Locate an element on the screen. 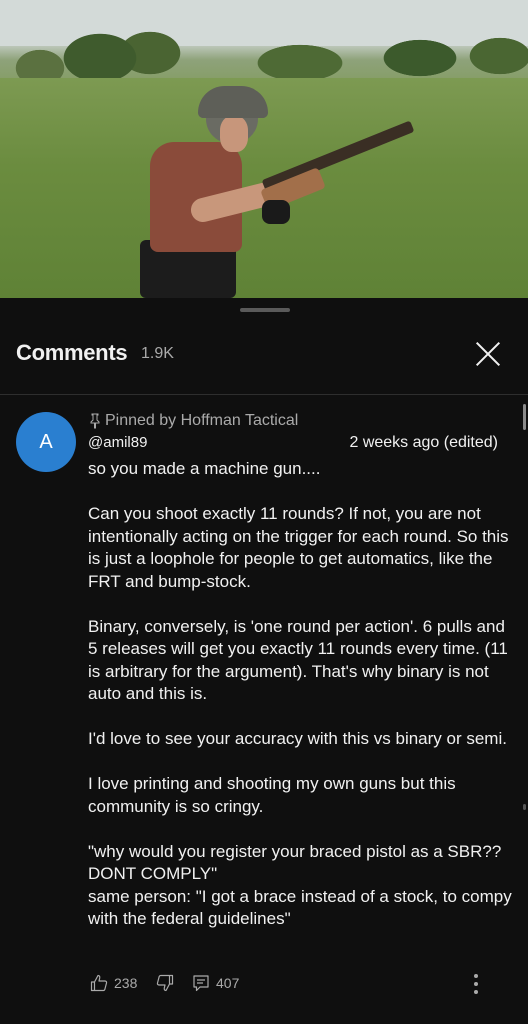 The image size is (528, 1024). video-glove is located at coordinates (276, 212).